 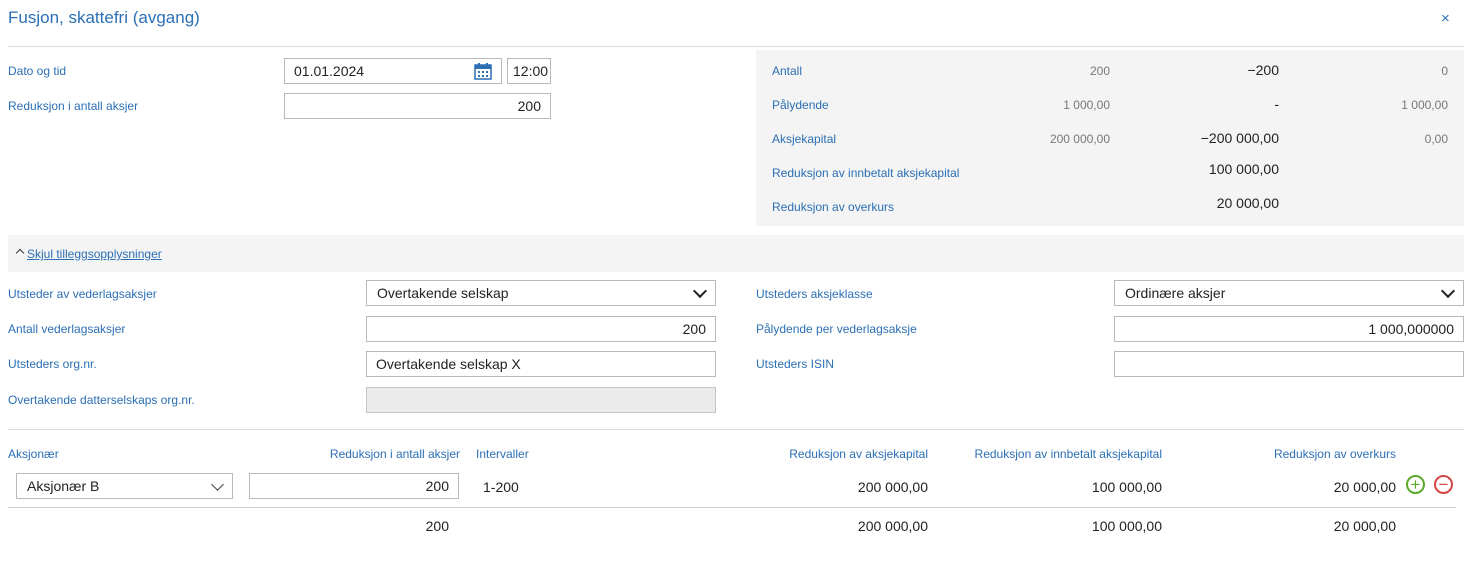 What do you see at coordinates (1276, 104) in the screenshot?
I see `summary-par-change: -` at bounding box center [1276, 104].